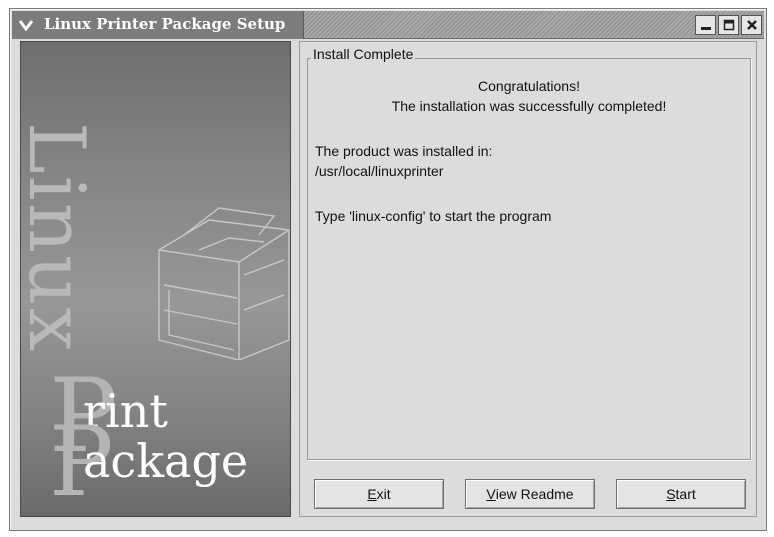  I want to click on maximize-icon, so click(728, 25).